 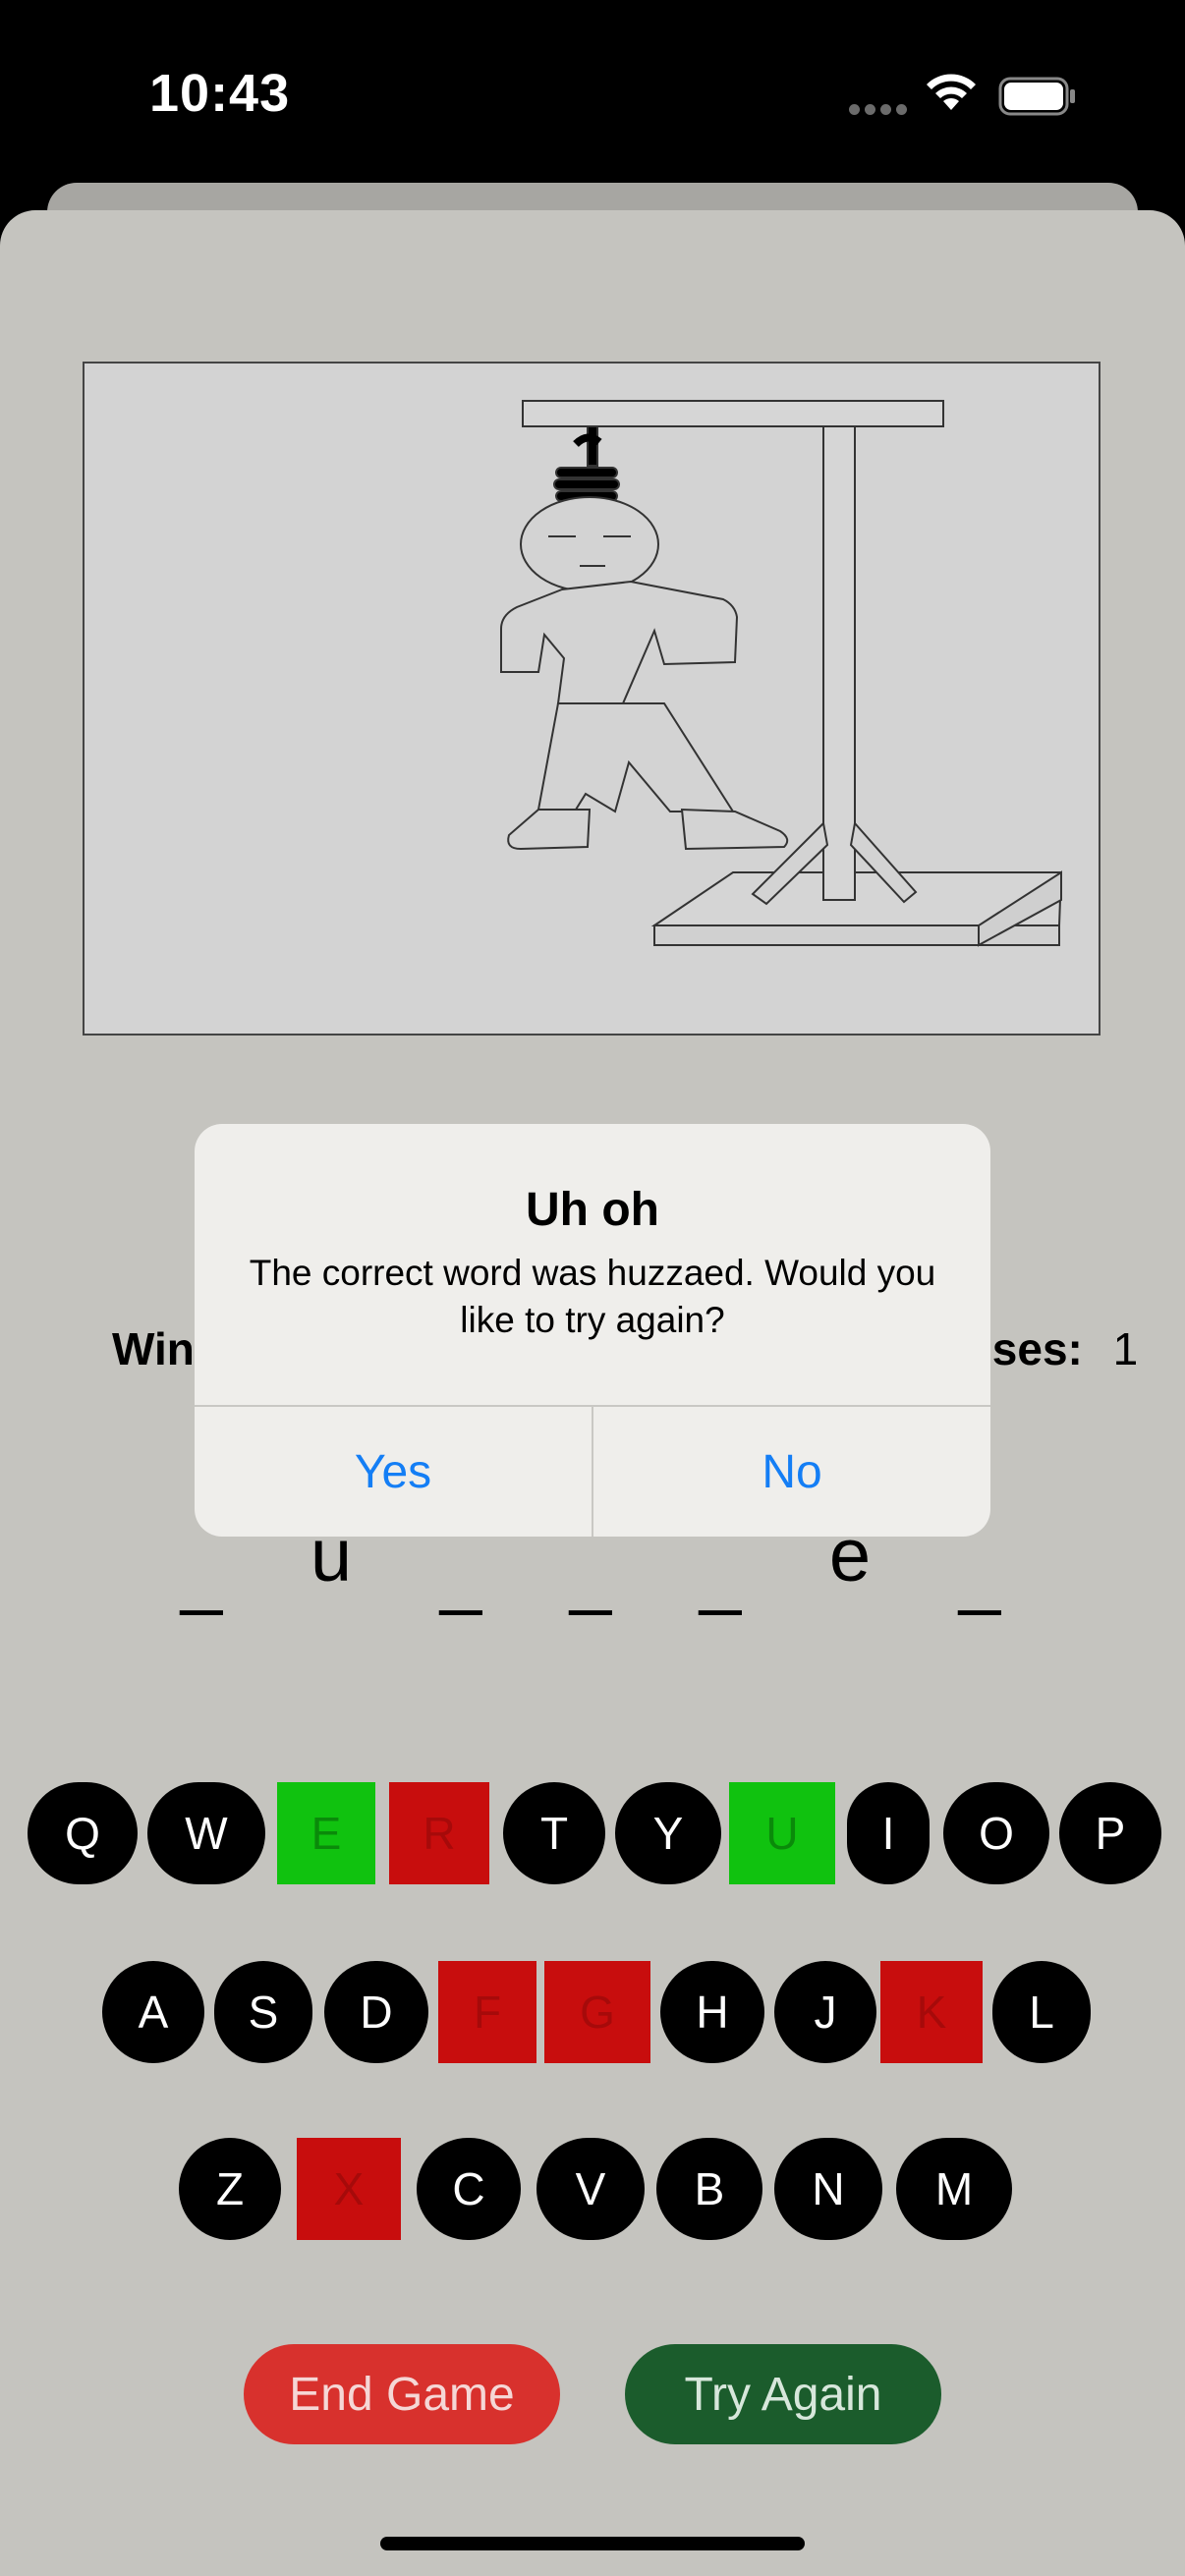 What do you see at coordinates (376, 2012) in the screenshot?
I see `key-d: D` at bounding box center [376, 2012].